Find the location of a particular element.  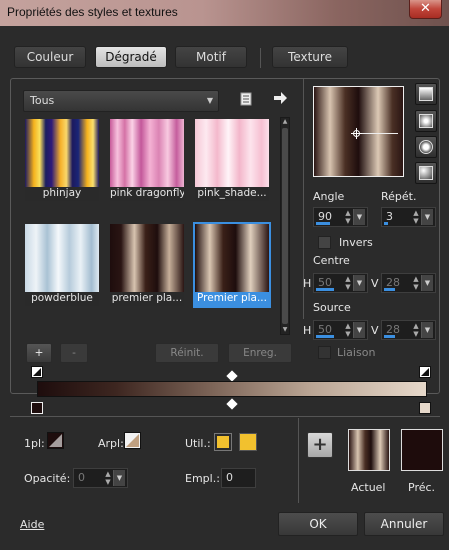

scroll-up-icon: ▲ is located at coordinates (285, 122).